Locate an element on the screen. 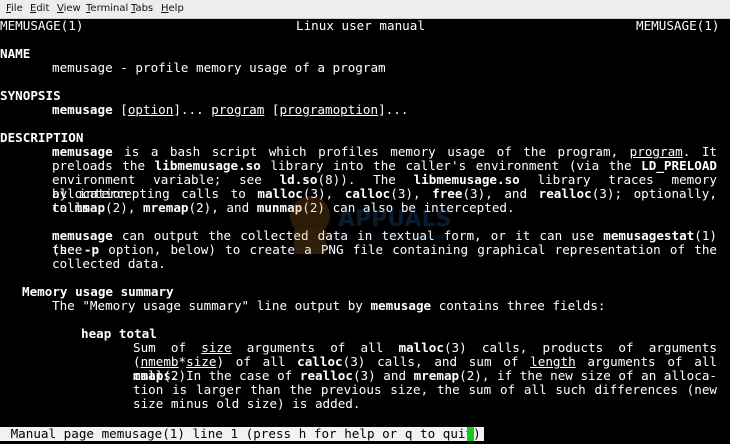  menu-edit: Edit is located at coordinates (39, 8).